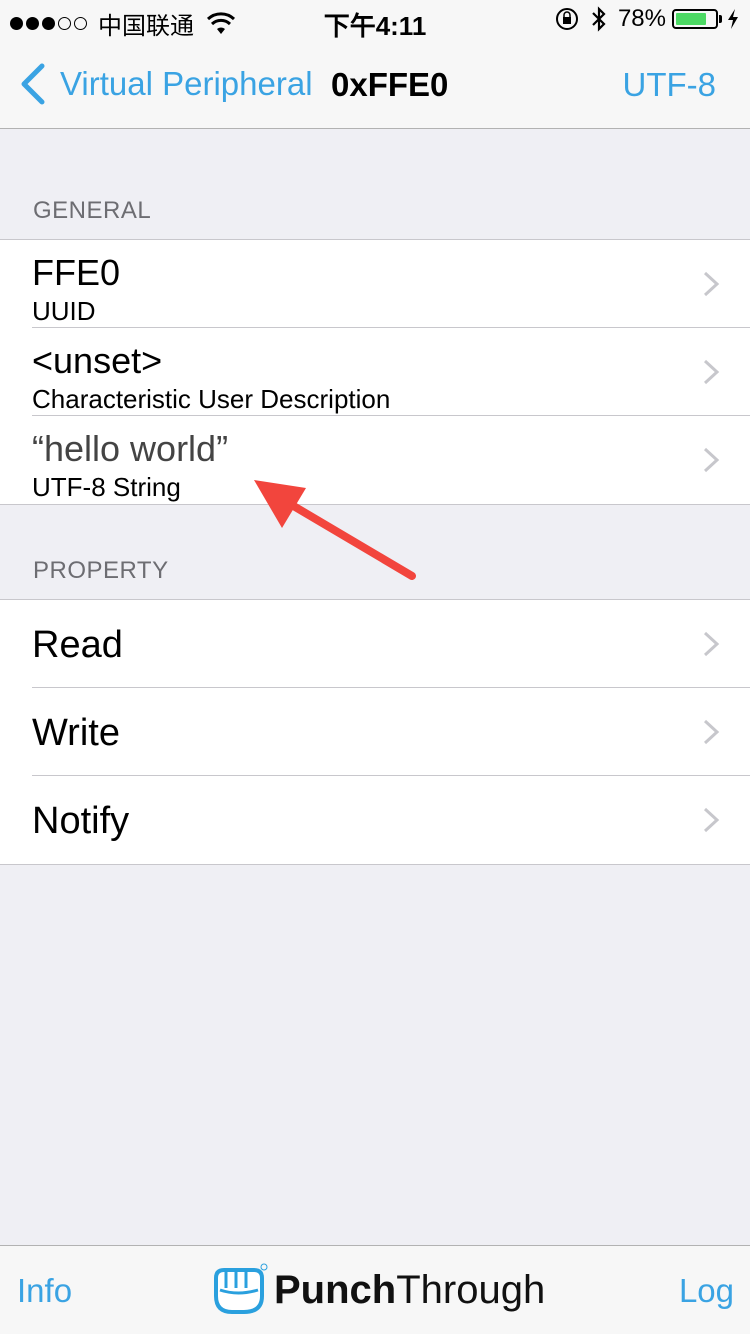  I want to click on list-item-write: Write, so click(375, 732).